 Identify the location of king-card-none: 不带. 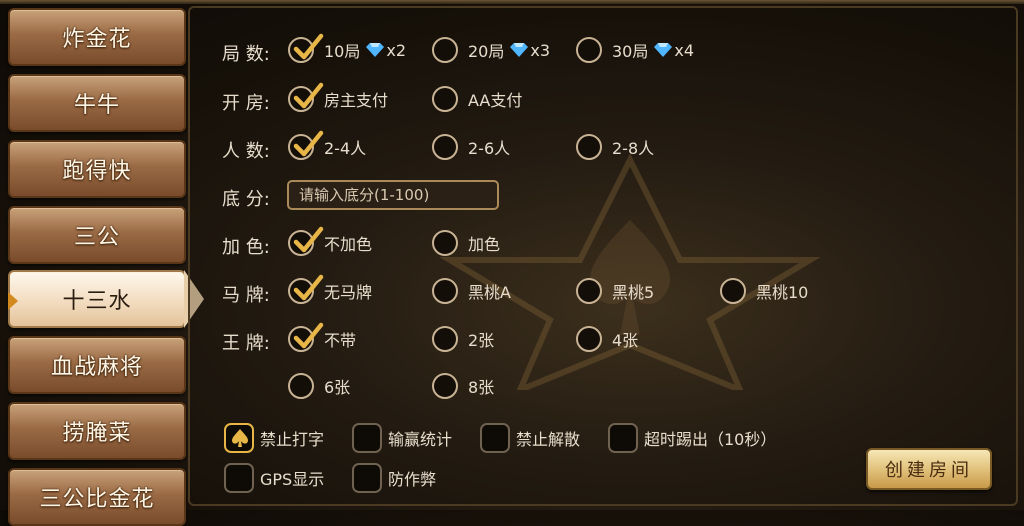
(322, 337).